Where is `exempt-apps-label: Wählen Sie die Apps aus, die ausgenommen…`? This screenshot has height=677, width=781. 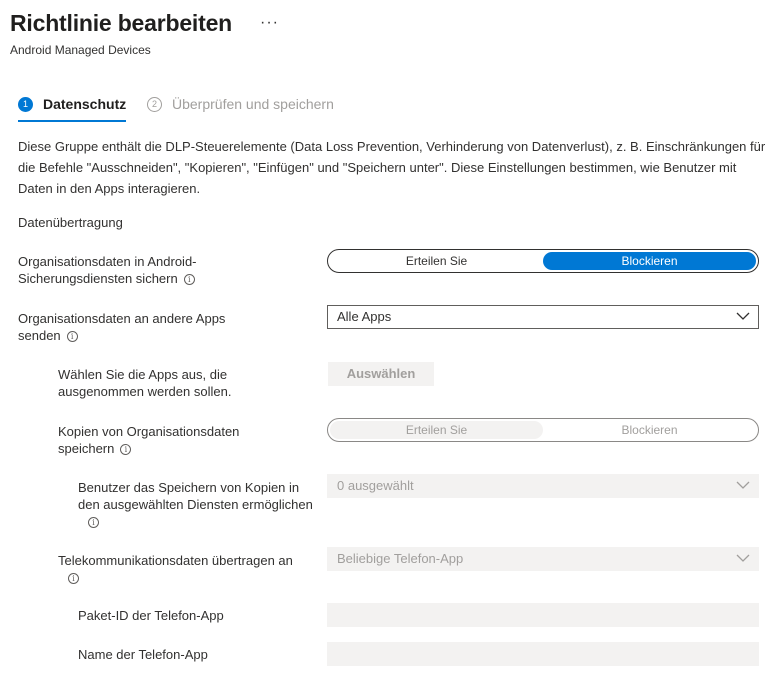
exempt-apps-label: Wählen Sie die Apps aus, die ausgenommen… is located at coordinates (145, 383).